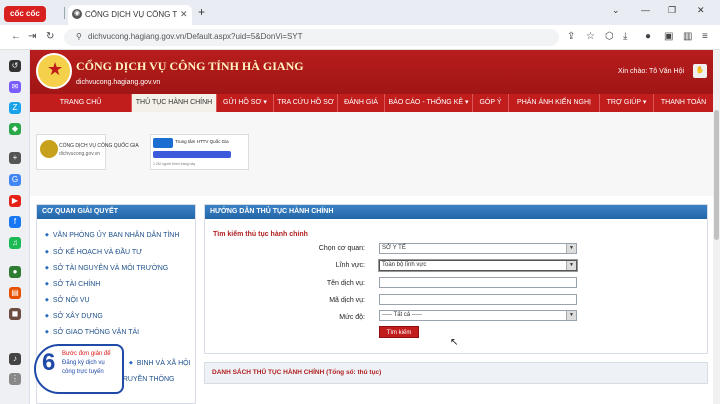  I want to click on agency-select-label: Chọn cơ quan:, so click(341, 248).